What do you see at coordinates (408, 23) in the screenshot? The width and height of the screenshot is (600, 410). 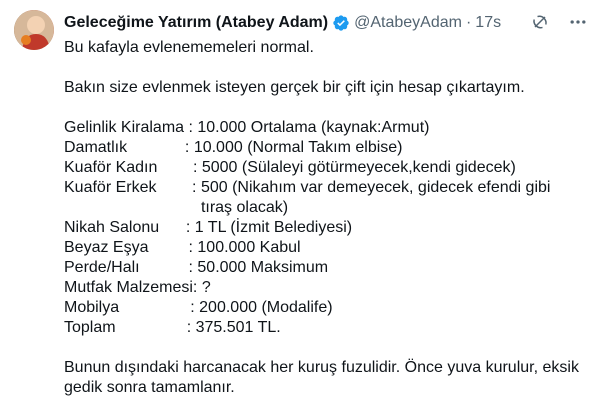 I see `author-handle: @AtabeyAdam` at bounding box center [408, 23].